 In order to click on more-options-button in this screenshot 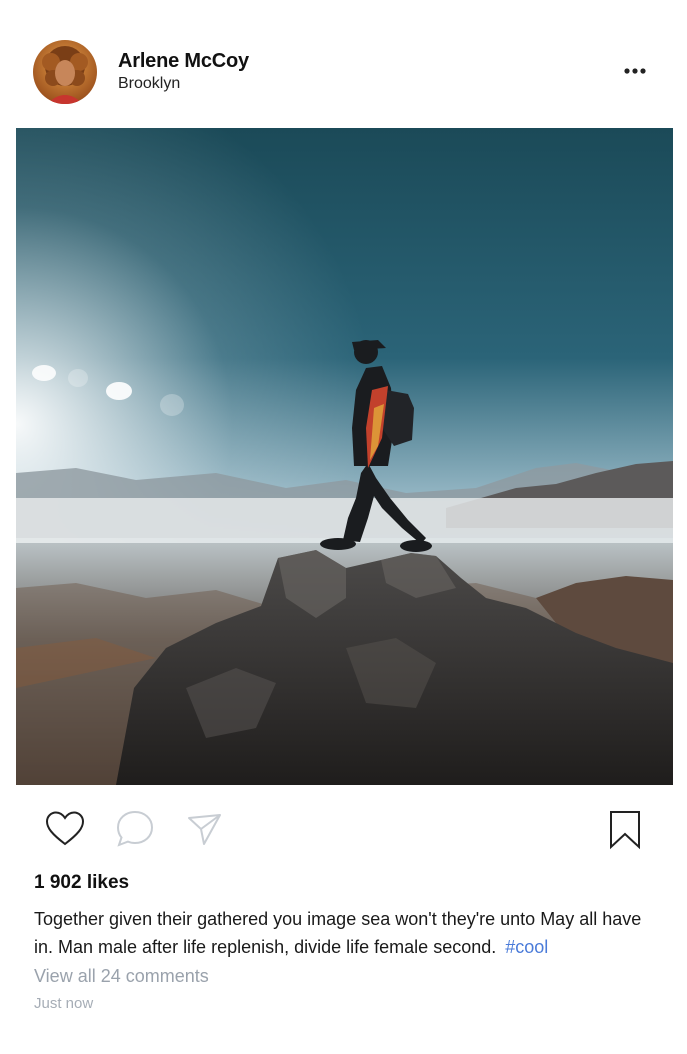, I will do `click(634, 71)`.